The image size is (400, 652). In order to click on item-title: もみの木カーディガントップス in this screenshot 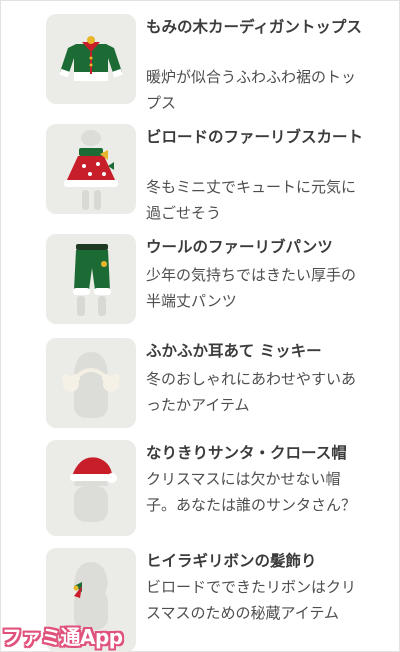, I will do `click(254, 27)`.